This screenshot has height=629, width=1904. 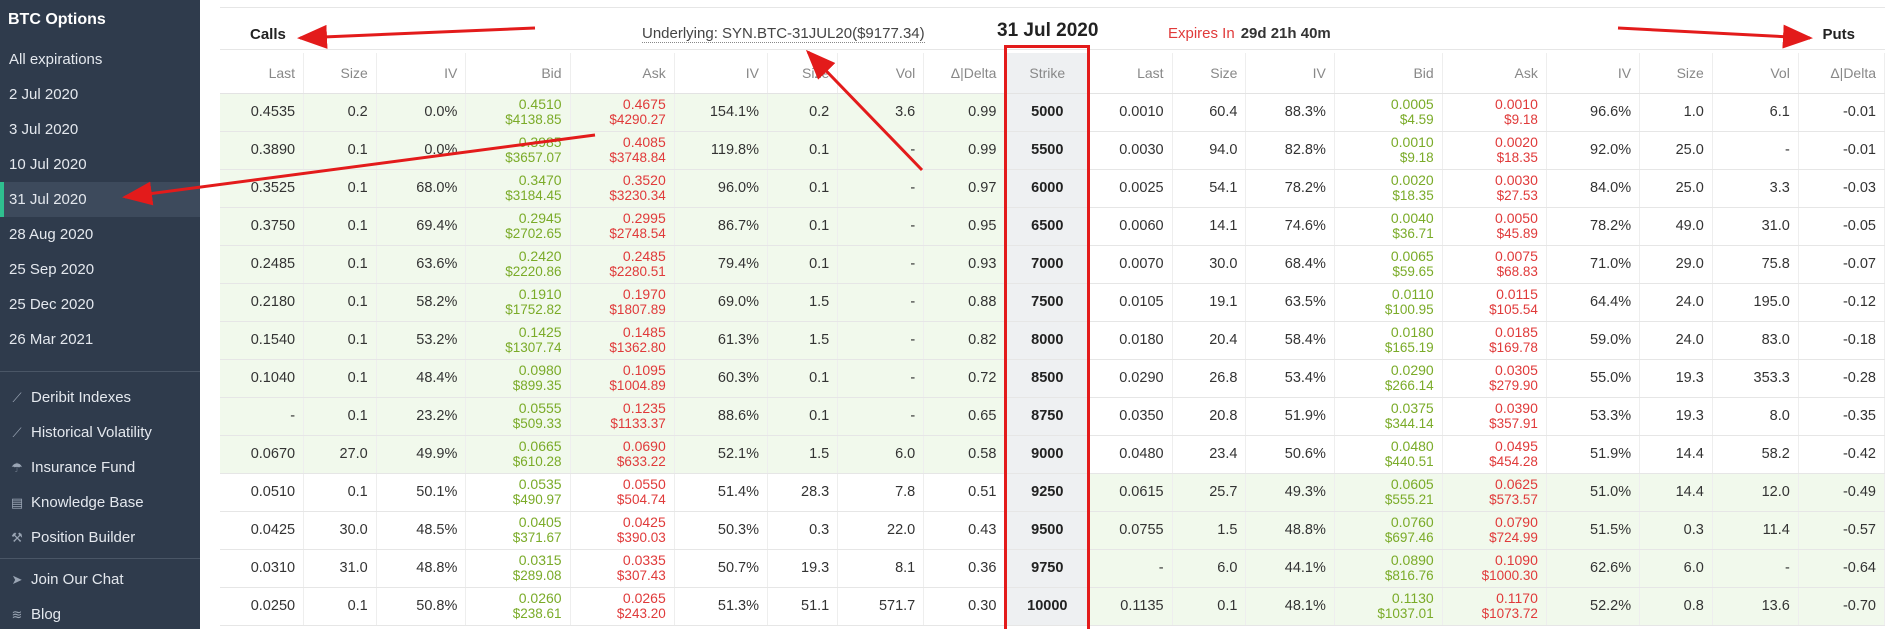 What do you see at coordinates (622, 112) in the screenshot?
I see `call-ask-cell: 0.4675 $4290.27` at bounding box center [622, 112].